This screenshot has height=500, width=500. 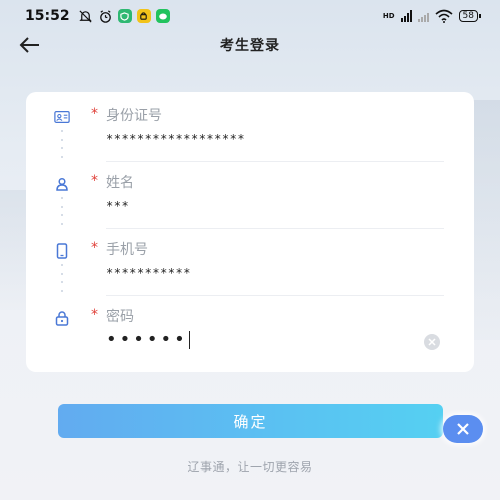 I want to click on password-masked-value: ••••••, so click(x=147, y=339).